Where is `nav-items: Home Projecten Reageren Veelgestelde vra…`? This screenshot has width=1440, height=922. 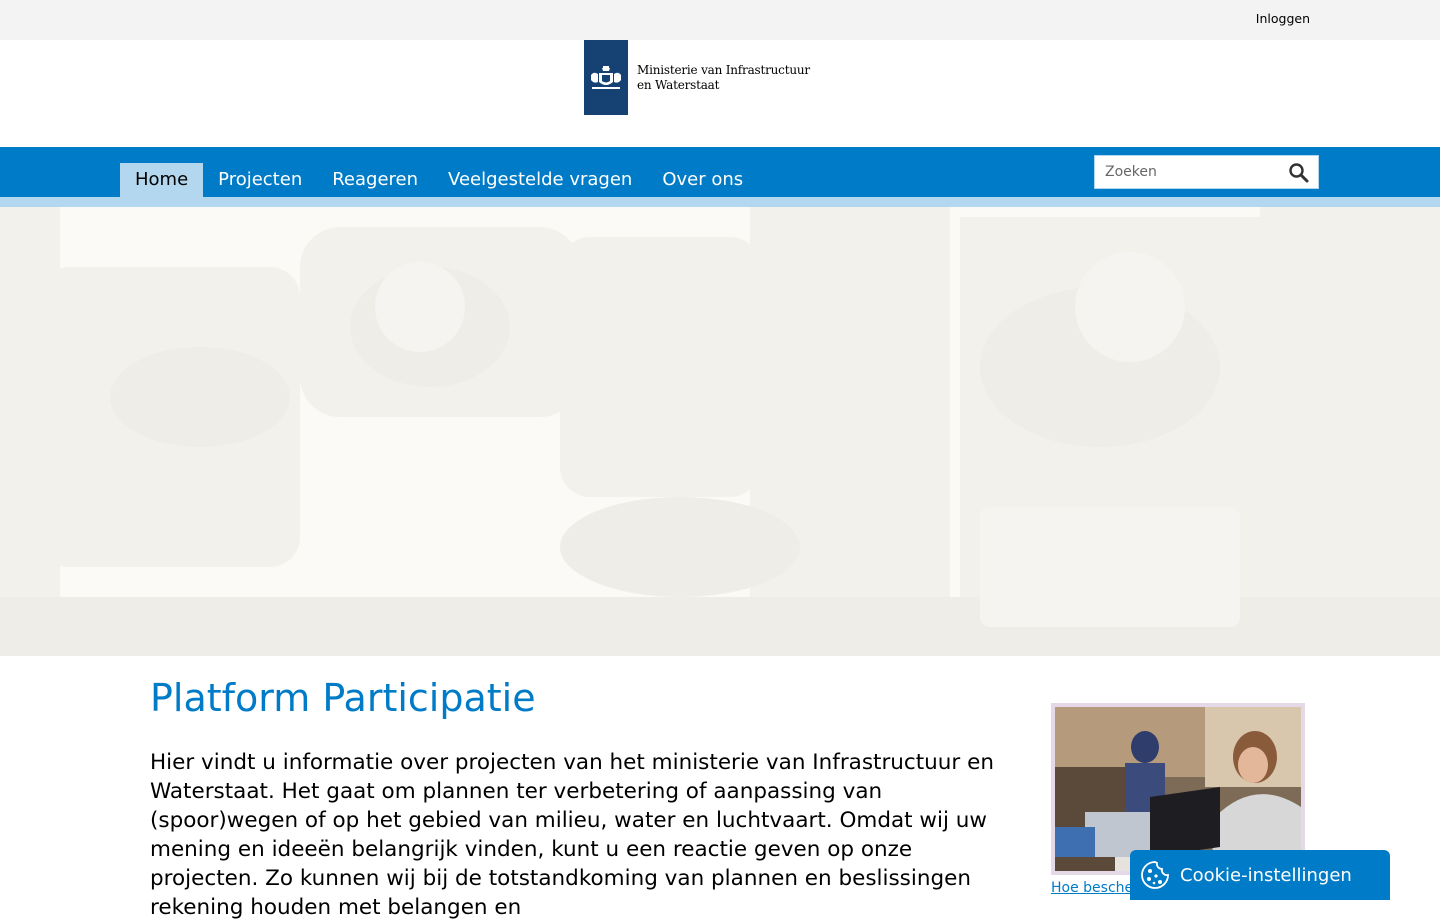 nav-items: Home Projecten Reageren Veelgestelde vra… is located at coordinates (439, 180).